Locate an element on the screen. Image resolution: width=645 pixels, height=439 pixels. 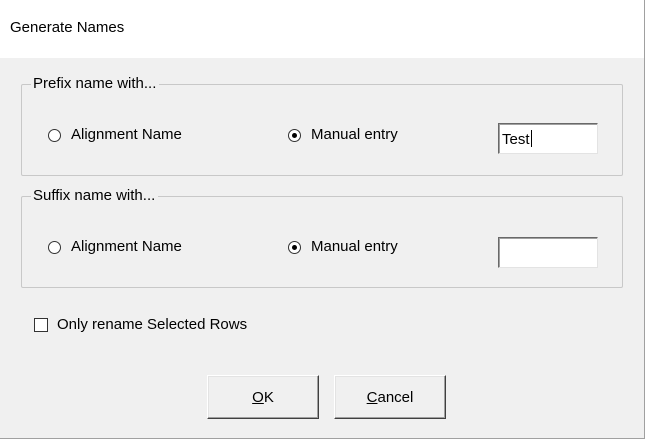
only-rename-selected-rows-label: Only rename Selected Rows is located at coordinates (152, 324).